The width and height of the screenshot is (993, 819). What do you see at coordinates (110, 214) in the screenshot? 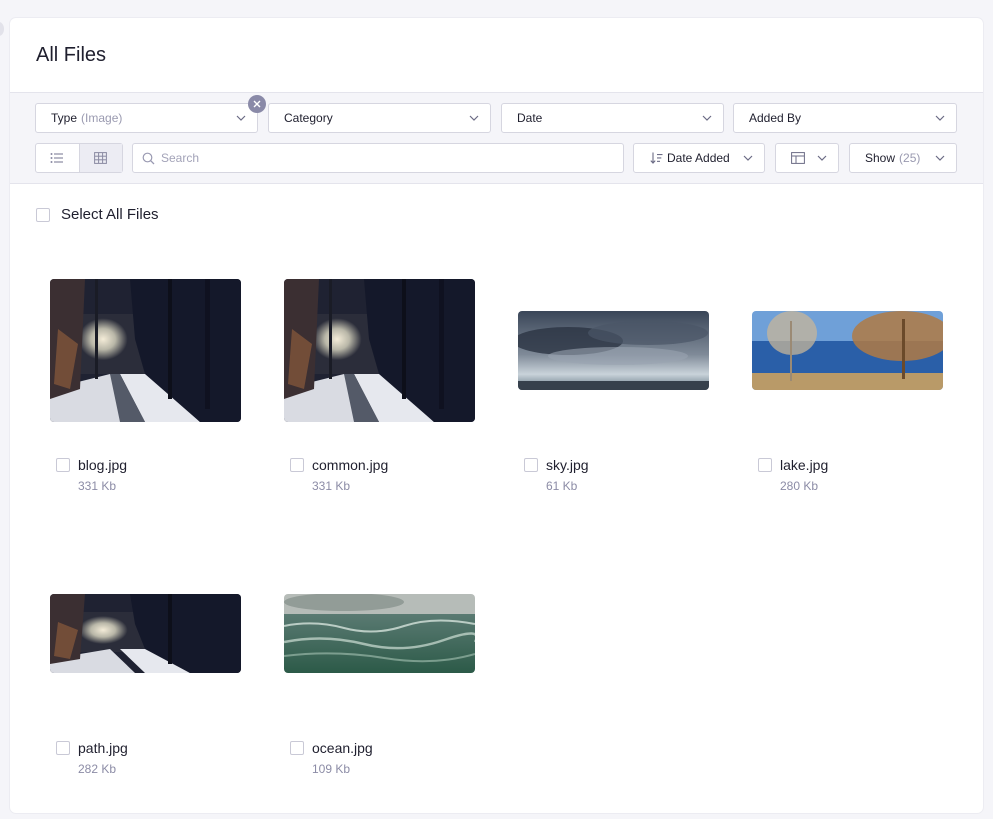
I see `select-all-label: Select All Files` at bounding box center [110, 214].